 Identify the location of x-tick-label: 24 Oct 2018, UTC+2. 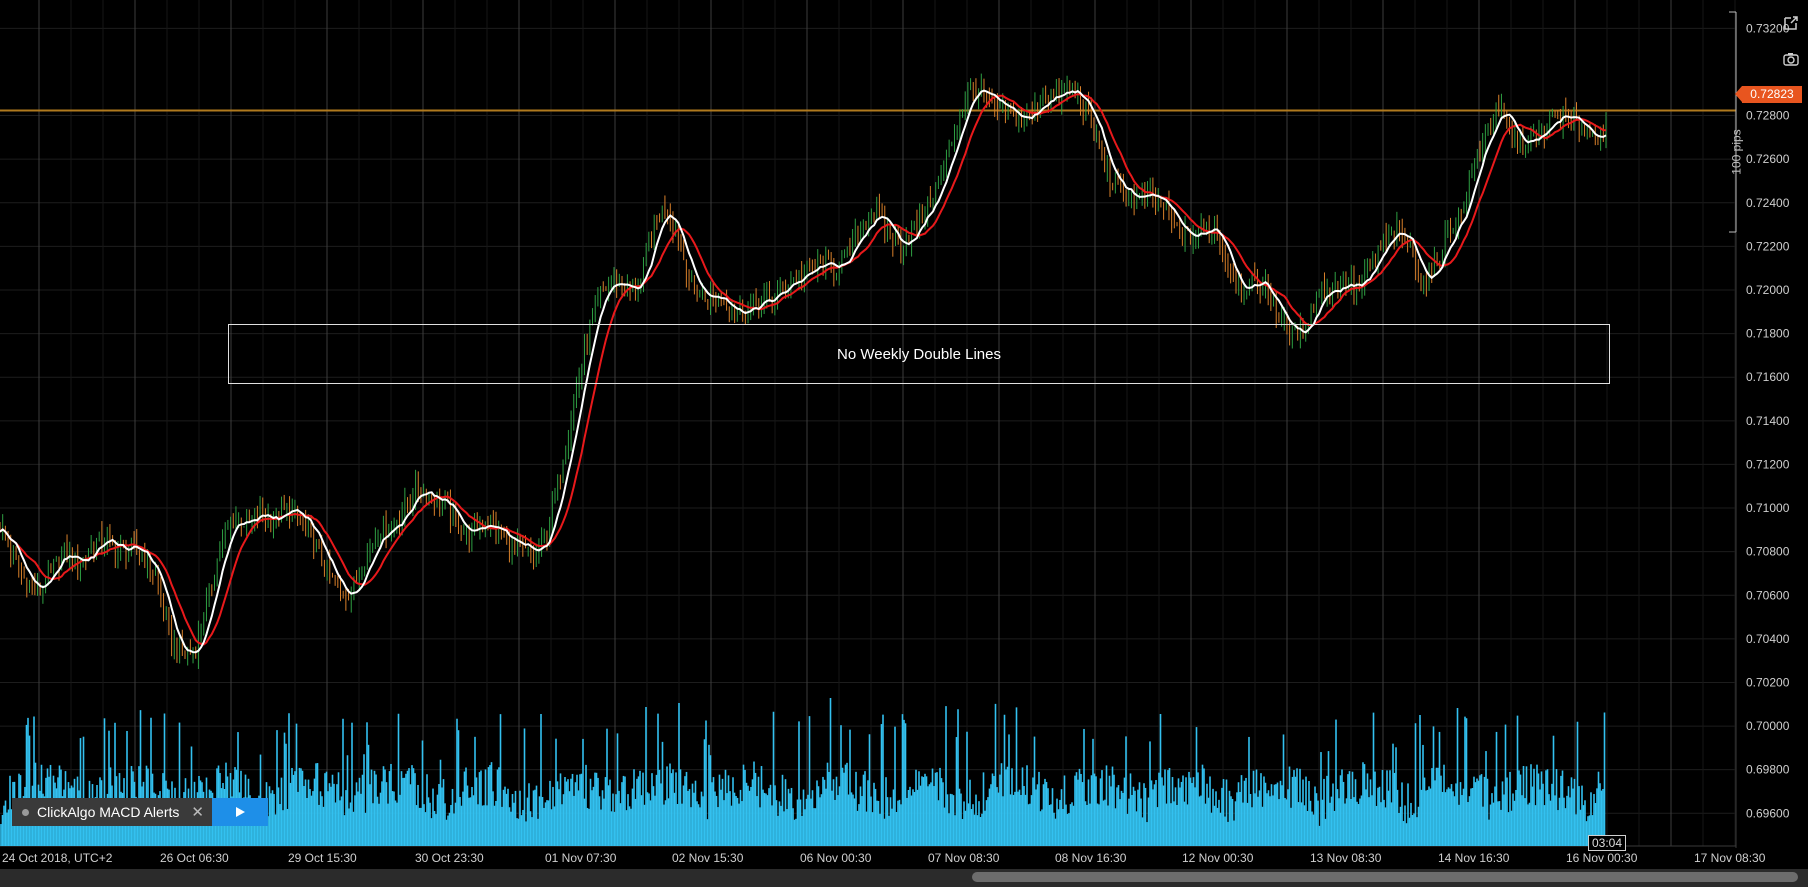
(57, 858).